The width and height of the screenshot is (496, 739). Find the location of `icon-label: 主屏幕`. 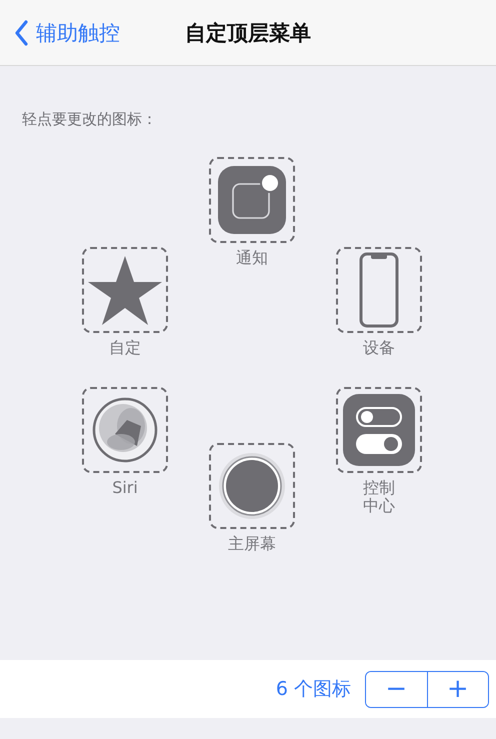

icon-label: 主屏幕 is located at coordinates (252, 544).